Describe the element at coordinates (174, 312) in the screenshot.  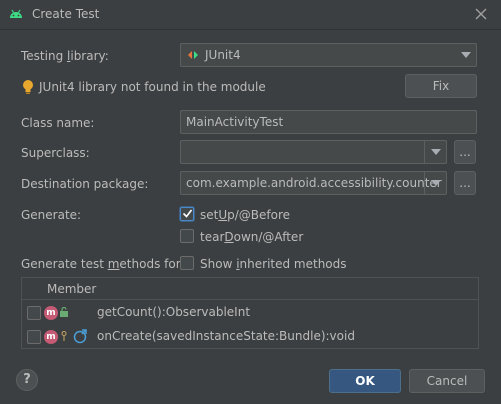
I see `member-name: getCount():ObservableInt` at that location.